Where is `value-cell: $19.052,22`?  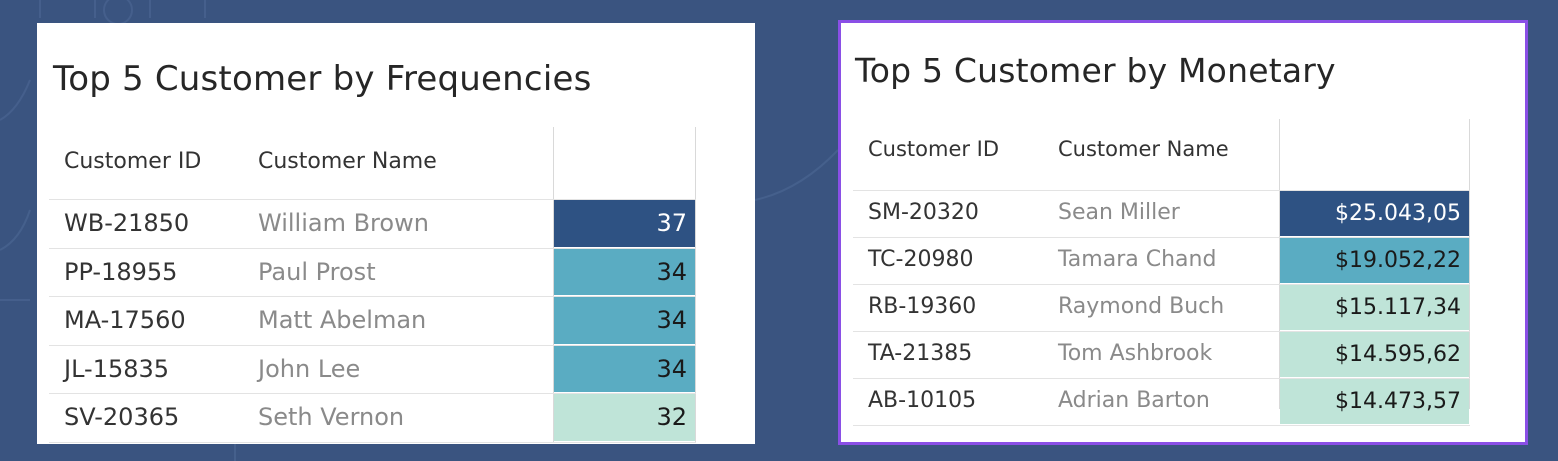
value-cell: $19.052,22 is located at coordinates (1374, 260).